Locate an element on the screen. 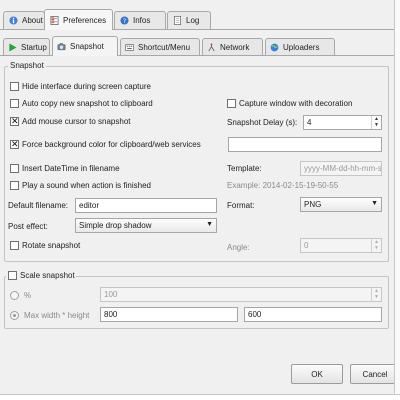  snapshot-delay-label: Snapshot Delay (s): is located at coordinates (262, 122).